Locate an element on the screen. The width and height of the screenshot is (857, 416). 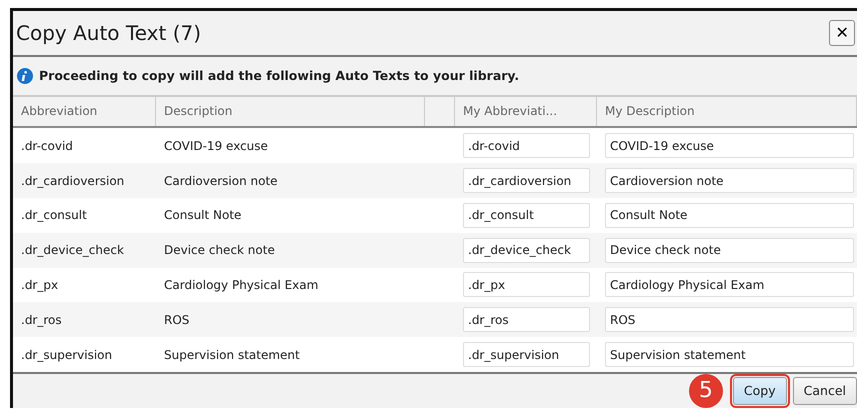
abbreviation-field: .dr_ros is located at coordinates (526, 319).